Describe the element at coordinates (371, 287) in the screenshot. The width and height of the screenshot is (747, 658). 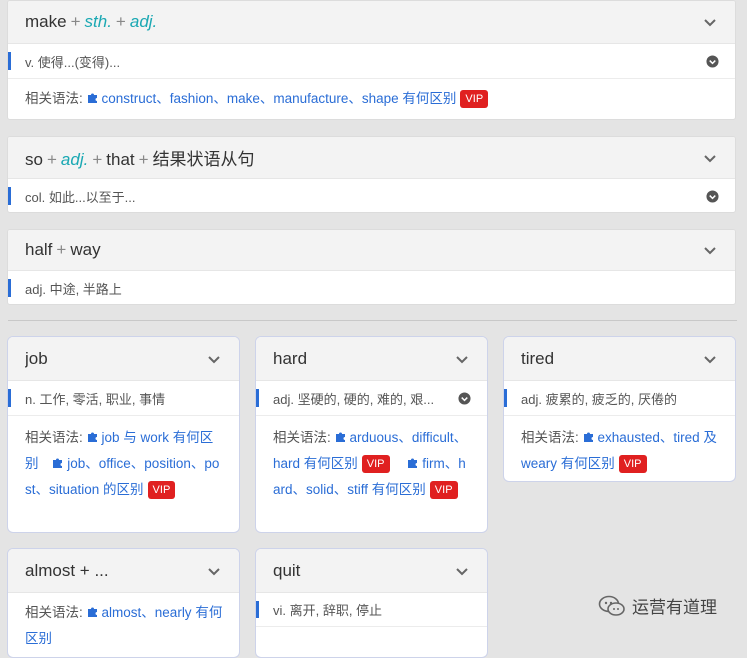
I see `definition-row: adj. 中途, 半路上` at that location.